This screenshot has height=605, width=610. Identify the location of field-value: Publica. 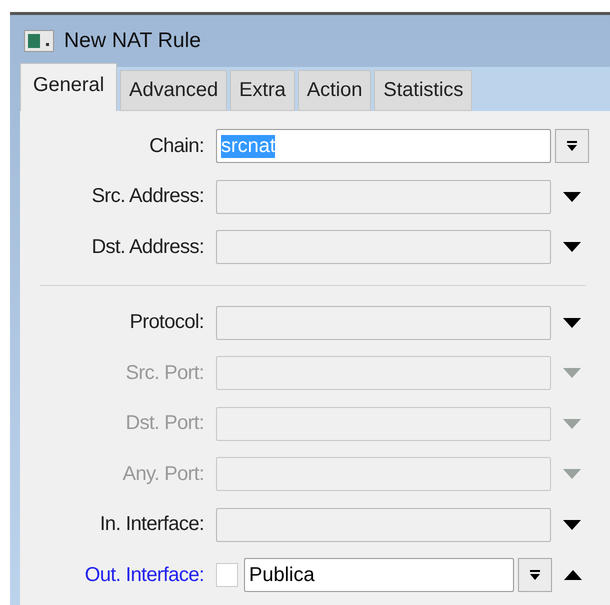
(282, 575).